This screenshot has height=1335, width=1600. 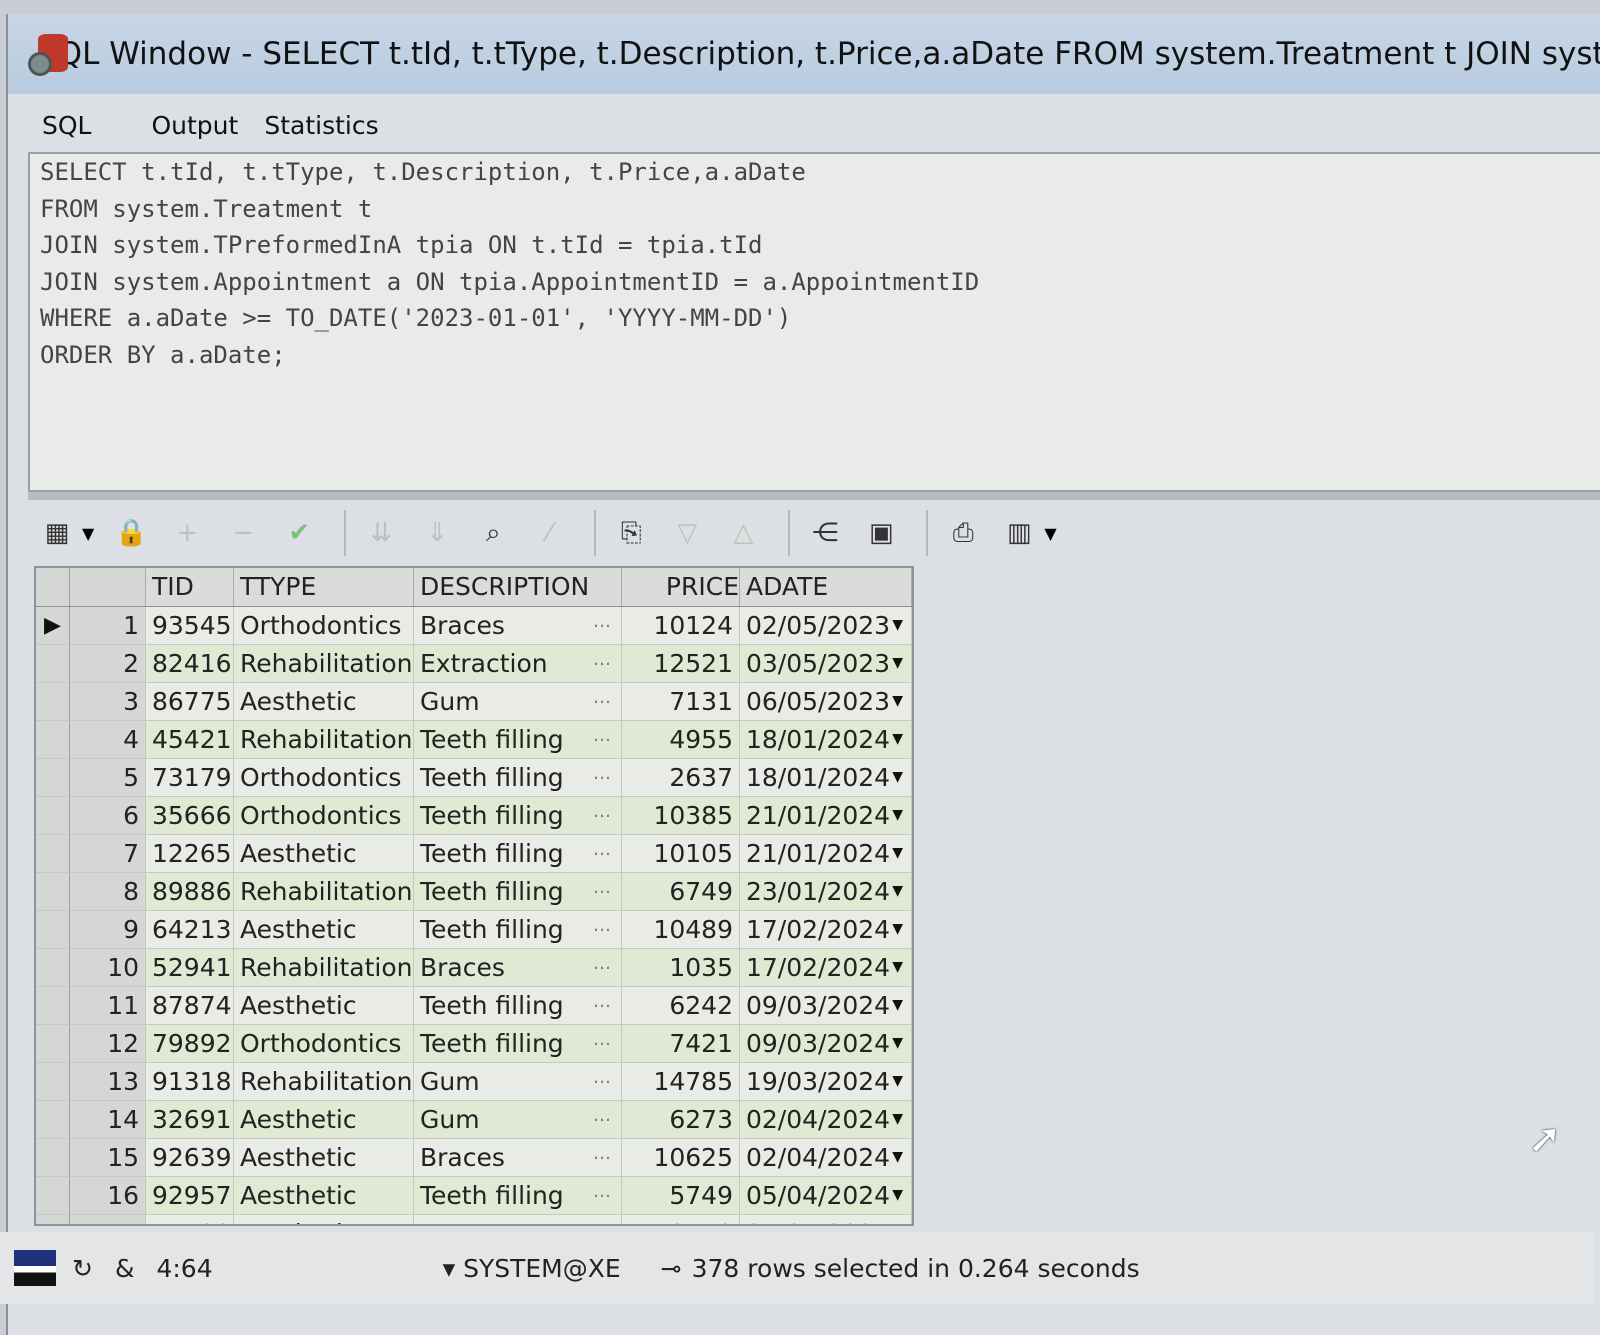 I want to click on tab-sql: SQL, so click(x=66, y=125).